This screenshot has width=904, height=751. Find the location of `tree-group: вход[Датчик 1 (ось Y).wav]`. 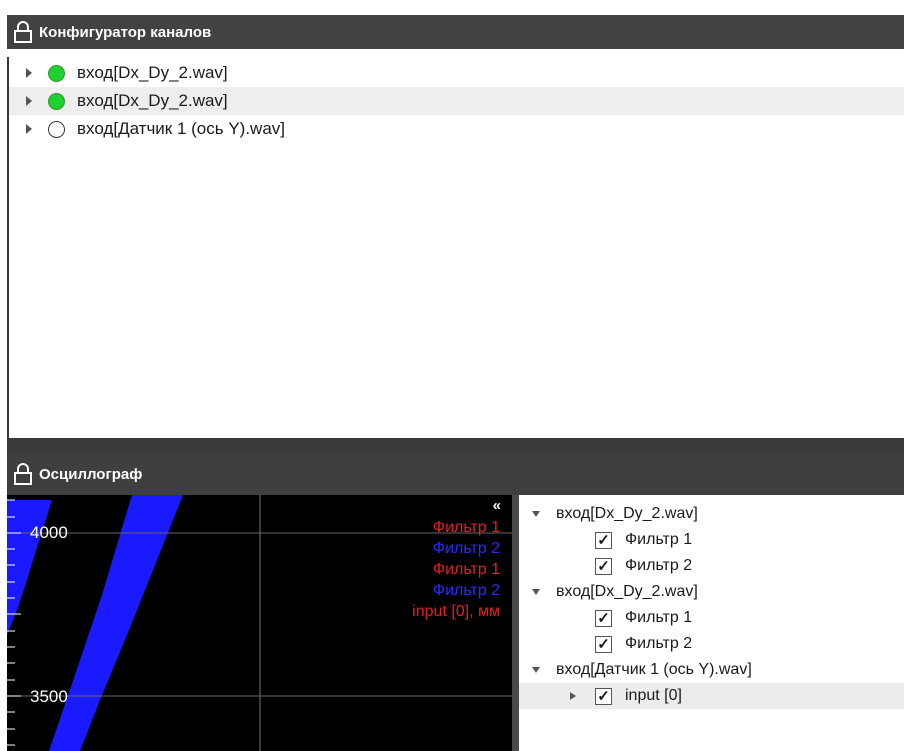

tree-group: вход[Датчик 1 (ось Y).wav] is located at coordinates (711, 670).